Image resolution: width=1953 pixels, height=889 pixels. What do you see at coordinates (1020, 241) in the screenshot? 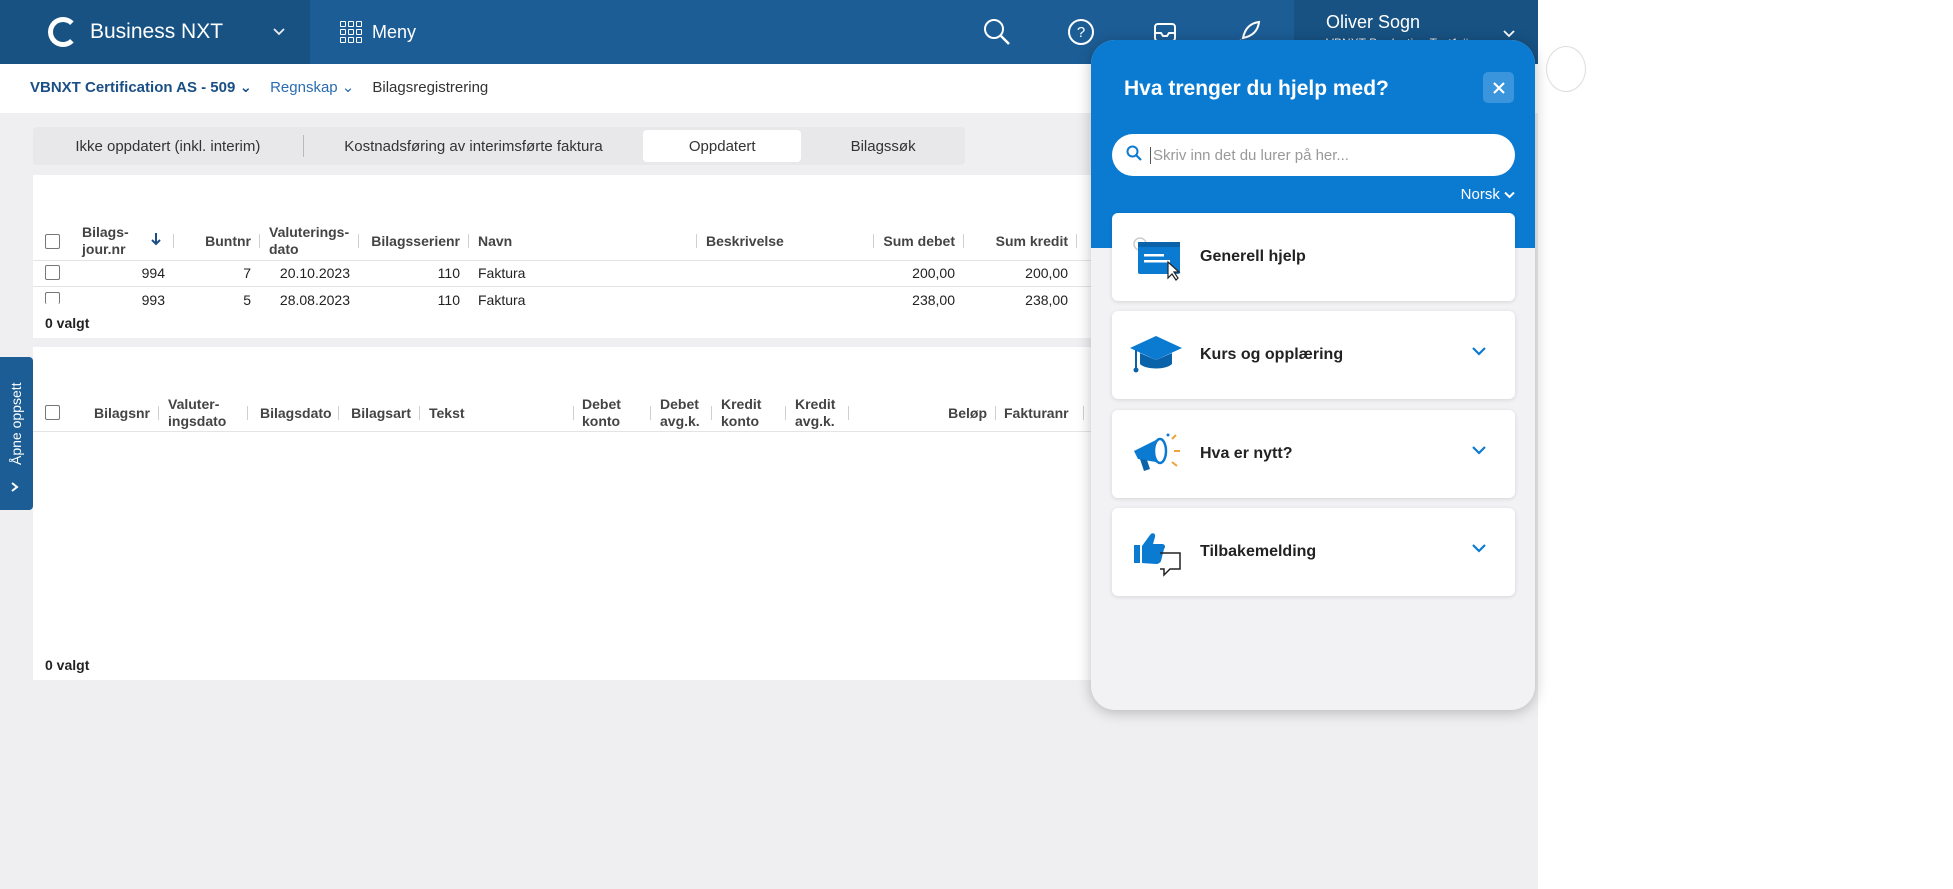
I see `column-header-sum-kredit: Sum kredit` at bounding box center [1020, 241].